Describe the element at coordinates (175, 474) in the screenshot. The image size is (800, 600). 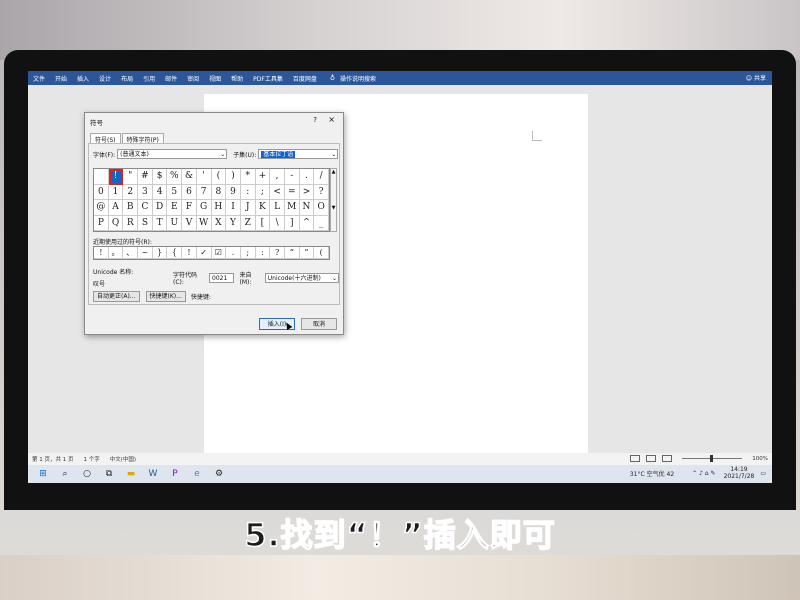
I see `premiere-icon: P` at that location.